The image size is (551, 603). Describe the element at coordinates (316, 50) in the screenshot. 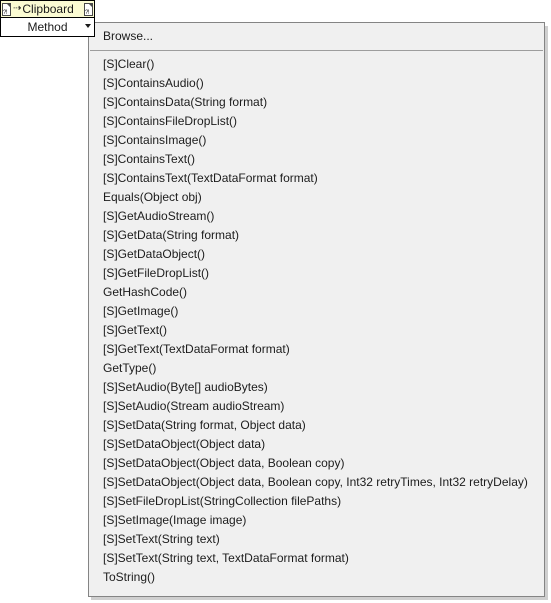

I see `menu-separator` at that location.